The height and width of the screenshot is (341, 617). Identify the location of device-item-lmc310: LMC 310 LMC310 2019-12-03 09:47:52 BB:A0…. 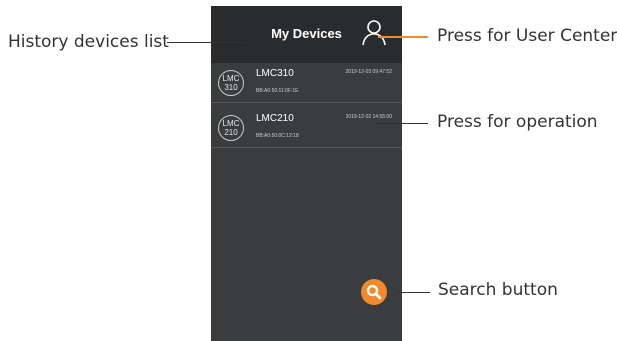
(306, 83).